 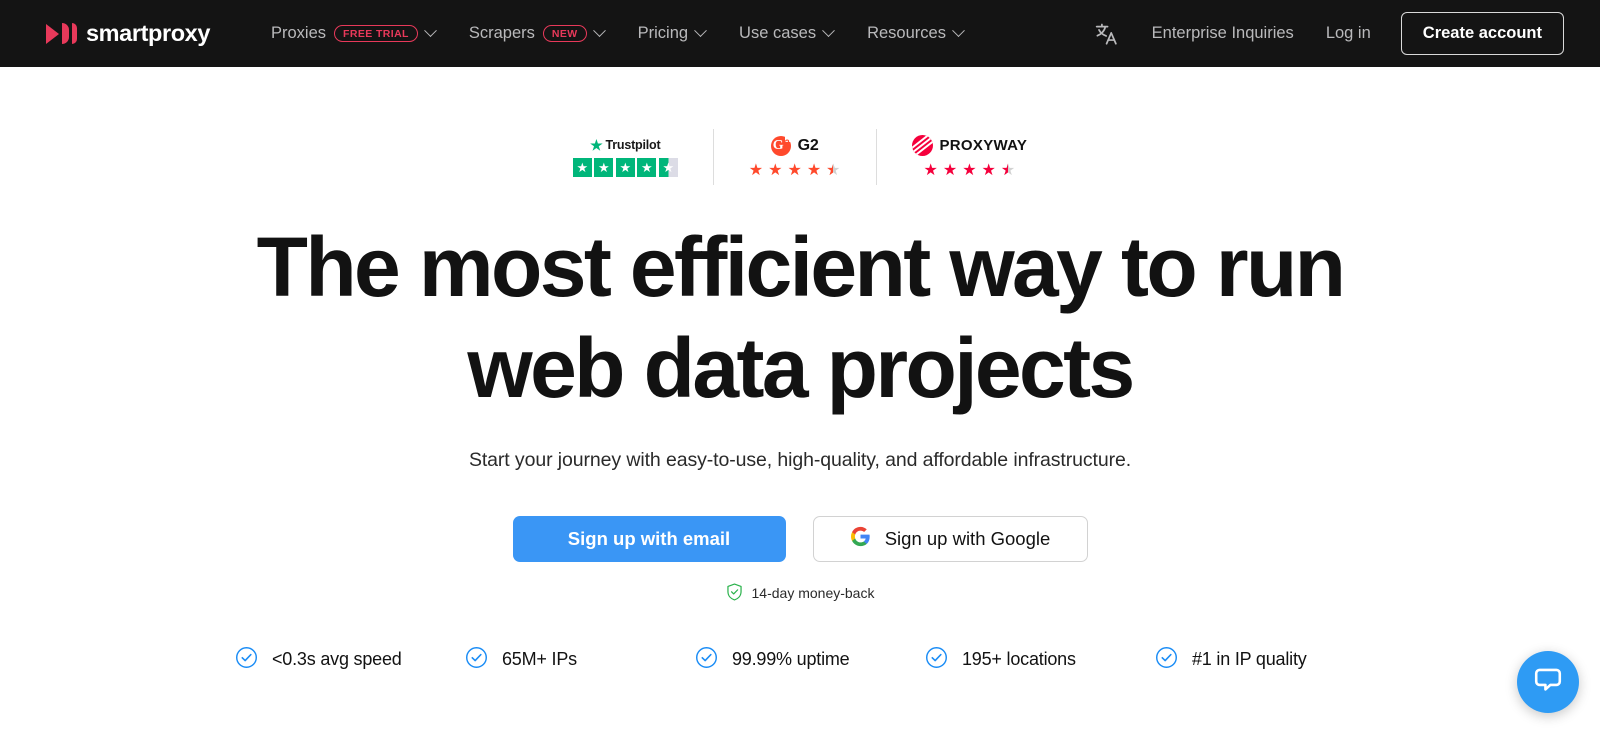 What do you see at coordinates (564, 33) in the screenshot?
I see `nav-badge-new: NEW` at bounding box center [564, 33].